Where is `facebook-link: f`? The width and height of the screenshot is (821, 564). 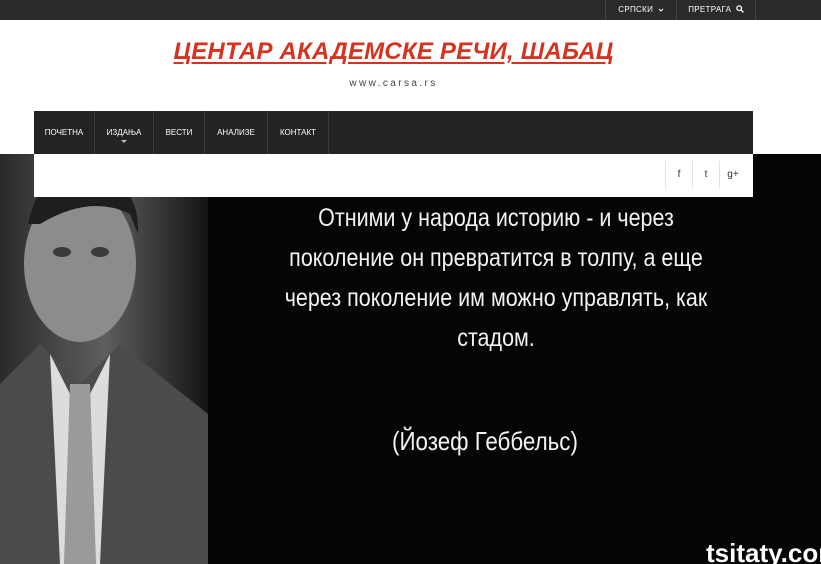 facebook-link: f is located at coordinates (678, 175).